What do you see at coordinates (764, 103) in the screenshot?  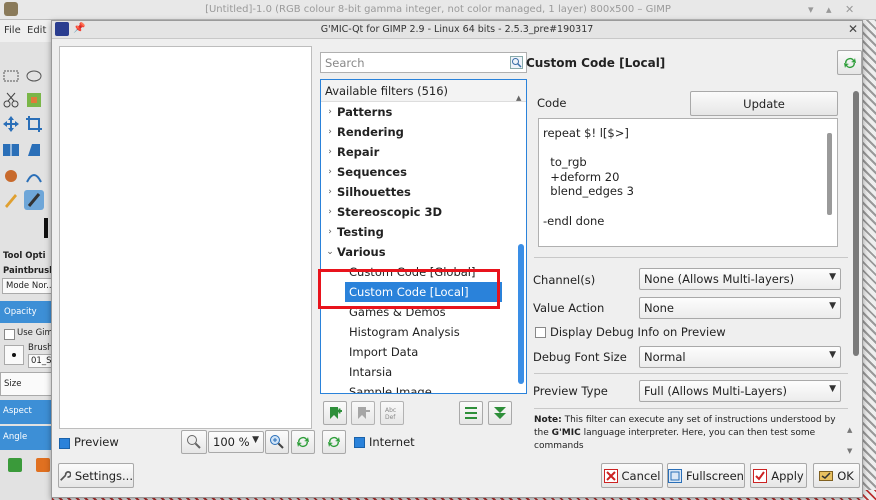 I see `update-button: Update` at bounding box center [764, 103].